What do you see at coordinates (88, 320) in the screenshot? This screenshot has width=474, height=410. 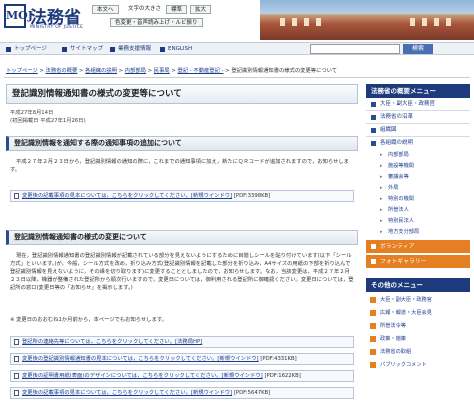 I see `section-note: ※ 変更日のおおむね1か月前から，本ページでもお知らせします。` at bounding box center [88, 320].